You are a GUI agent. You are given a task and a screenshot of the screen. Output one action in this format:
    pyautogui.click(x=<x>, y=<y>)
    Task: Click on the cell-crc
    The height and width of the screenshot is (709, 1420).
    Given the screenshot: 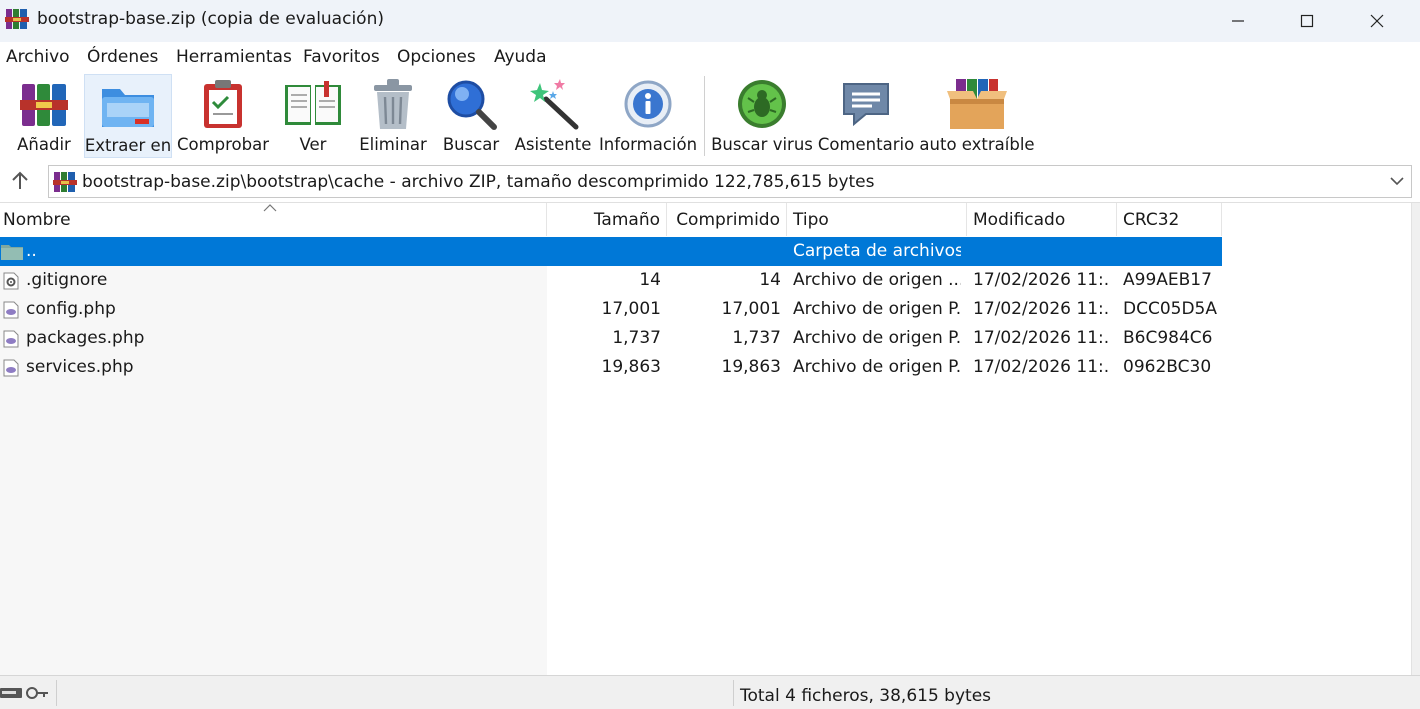 What is the action you would take?
    pyautogui.click(x=1173, y=251)
    